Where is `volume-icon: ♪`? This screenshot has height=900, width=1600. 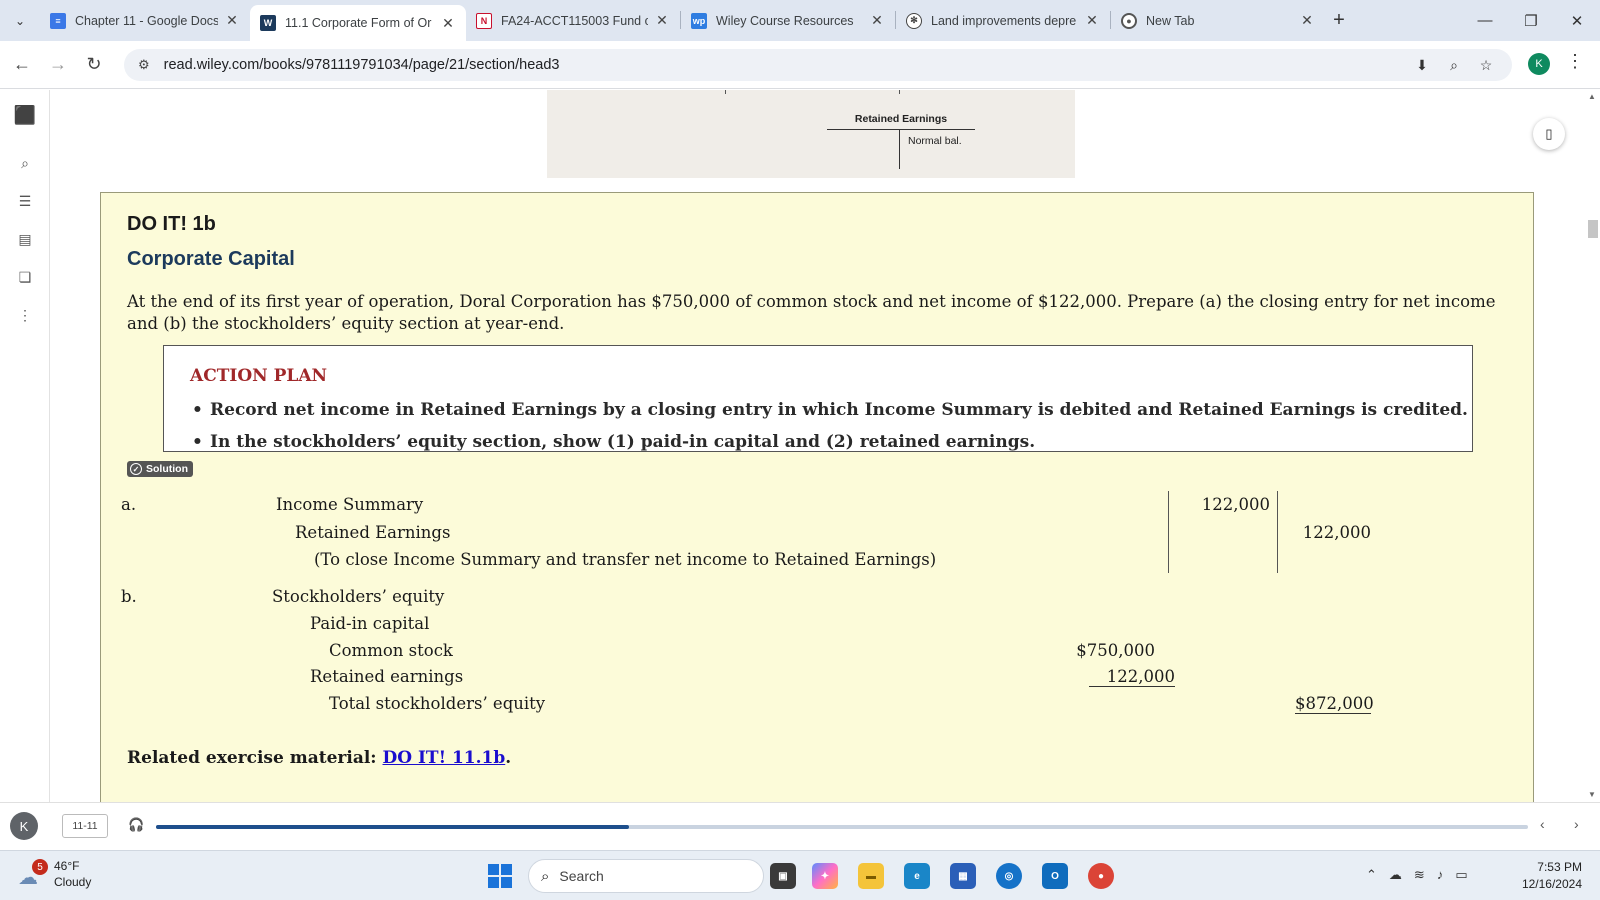
volume-icon: ♪ is located at coordinates (1440, 875).